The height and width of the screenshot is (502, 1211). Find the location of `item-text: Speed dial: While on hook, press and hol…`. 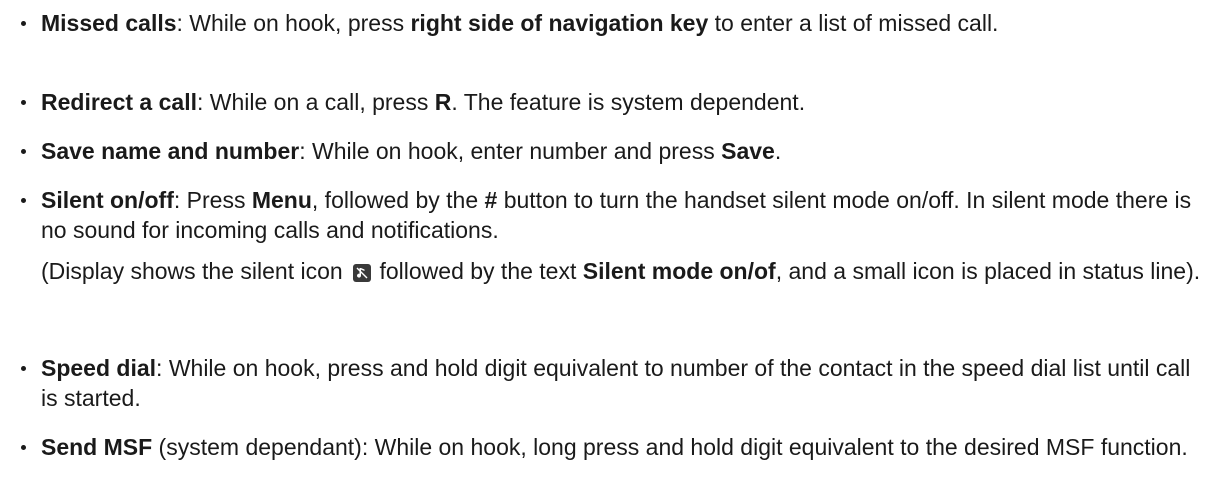

item-text: Speed dial: While on hook, press and hol… is located at coordinates (616, 383).